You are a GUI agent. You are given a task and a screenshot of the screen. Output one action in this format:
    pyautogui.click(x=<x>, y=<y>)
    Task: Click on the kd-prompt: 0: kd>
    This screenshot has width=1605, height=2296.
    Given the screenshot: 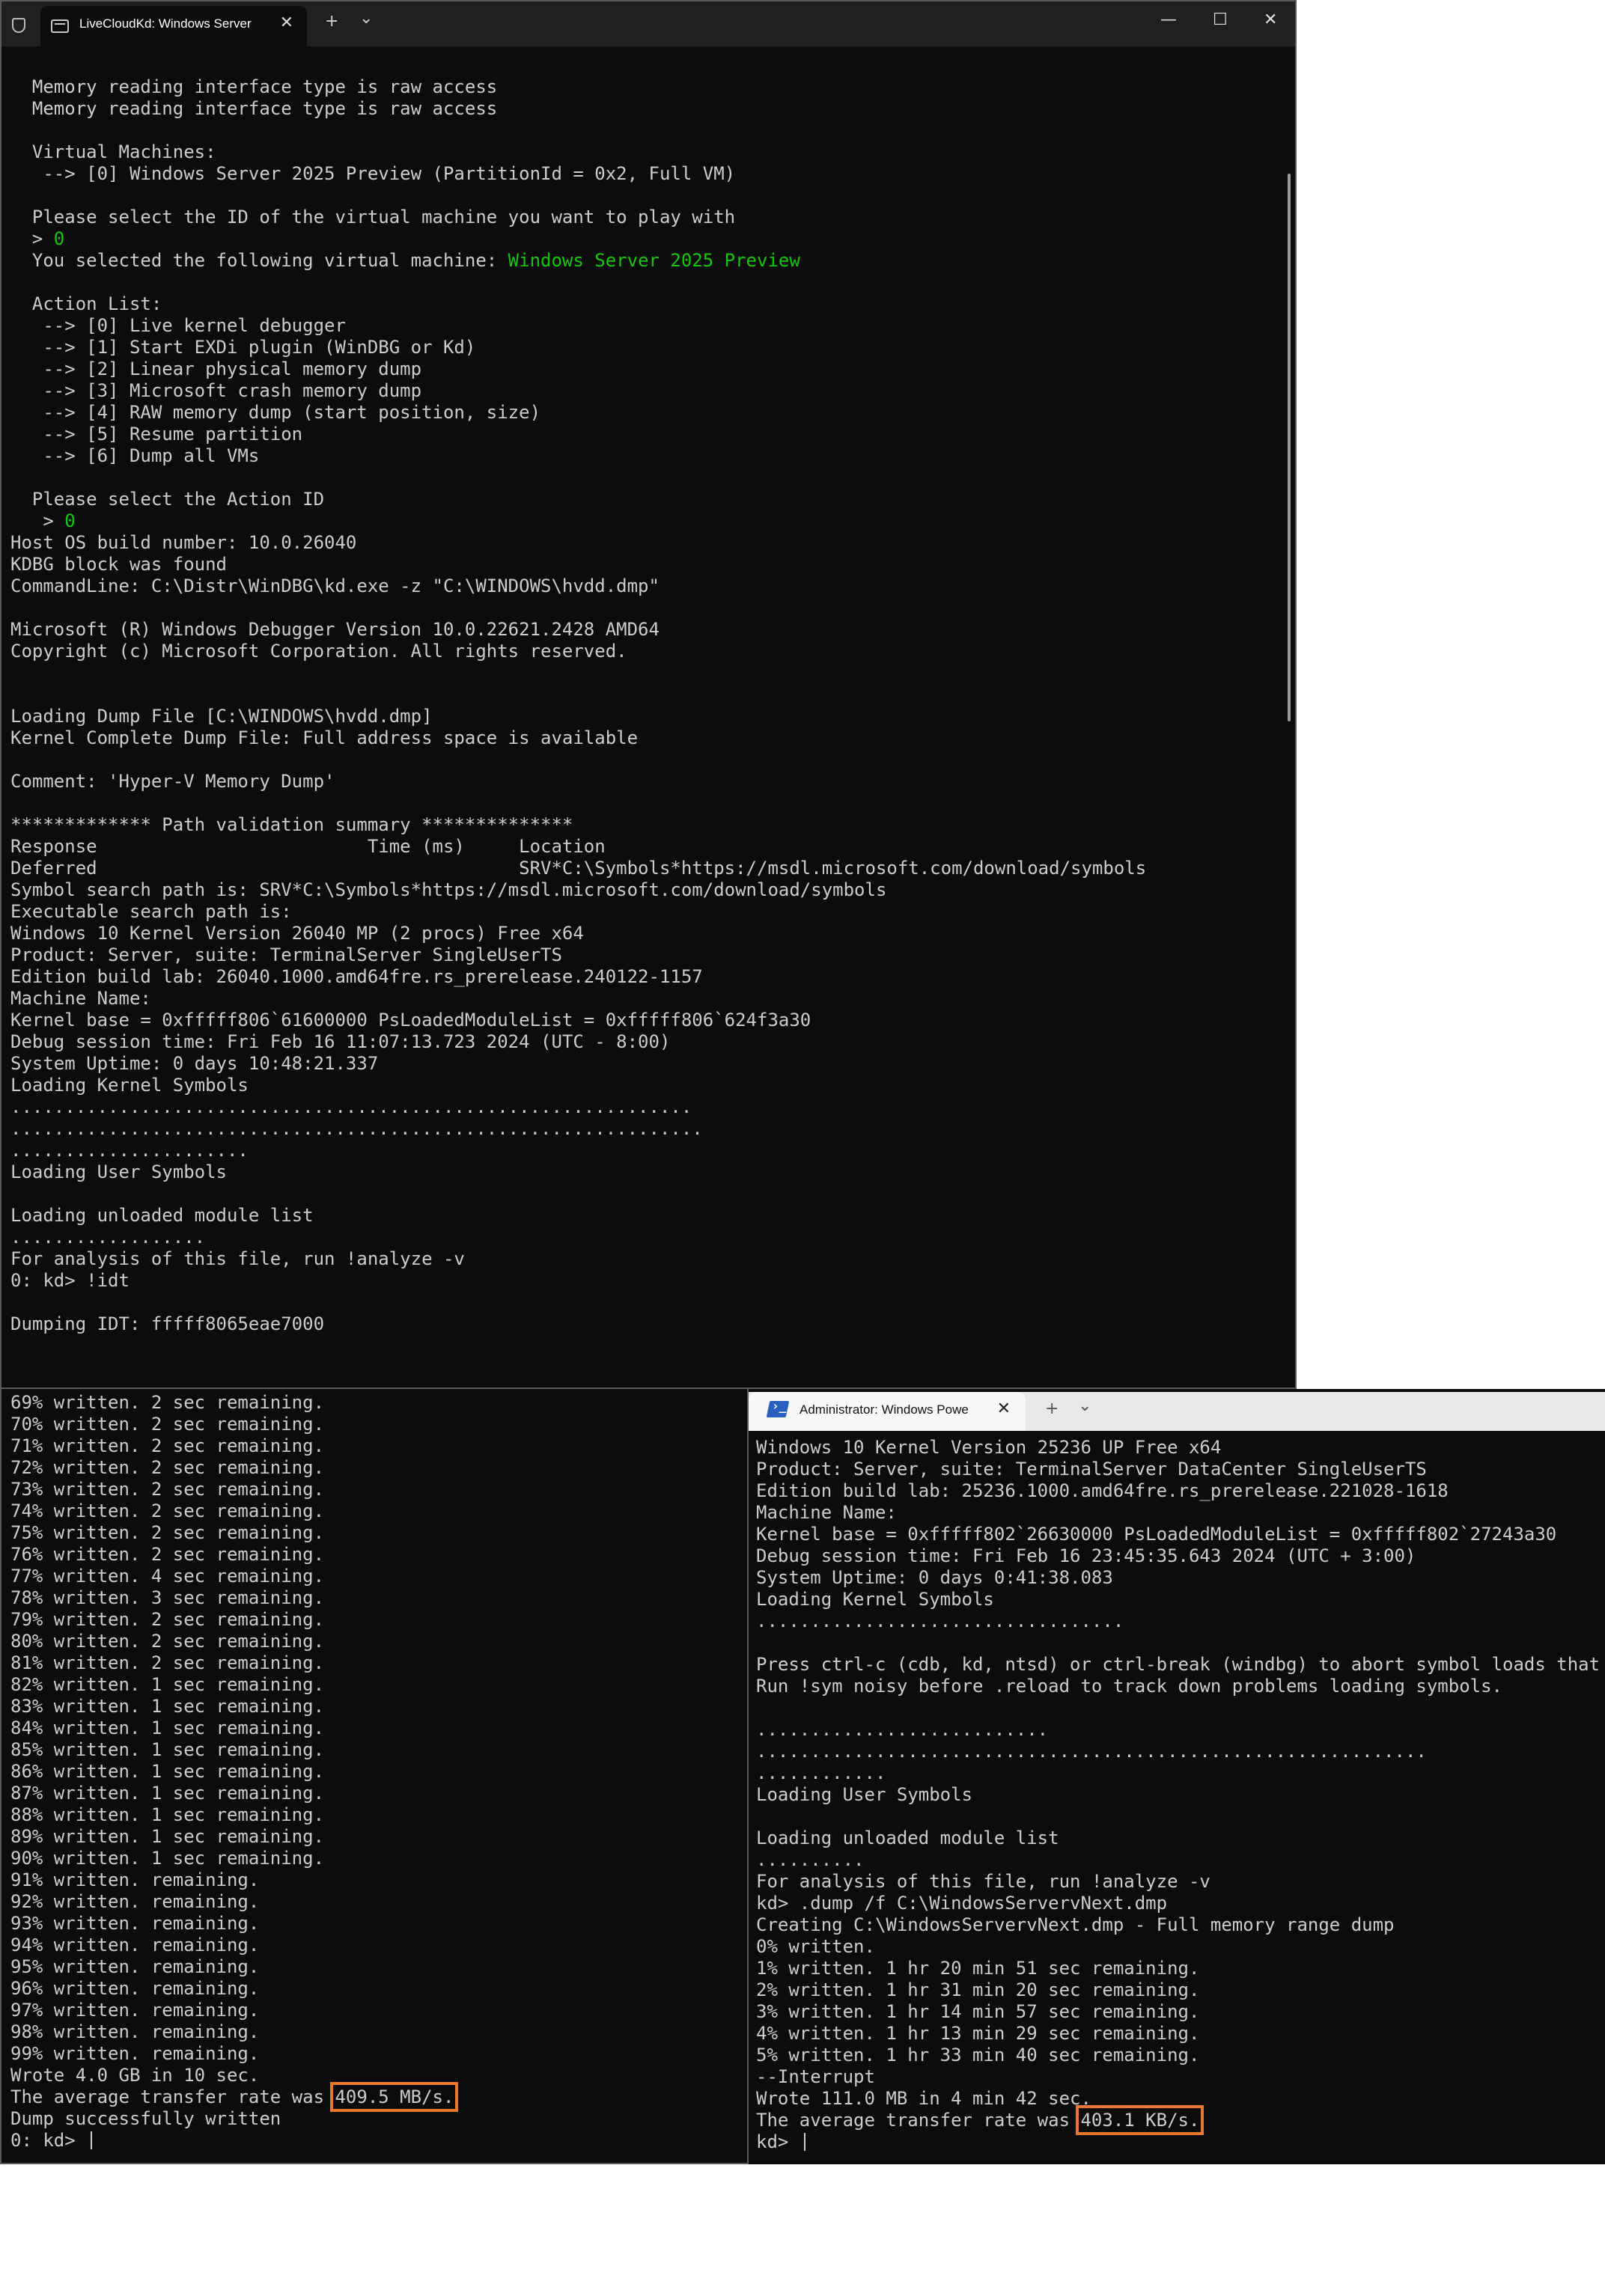 What is the action you would take?
    pyautogui.click(x=48, y=2140)
    